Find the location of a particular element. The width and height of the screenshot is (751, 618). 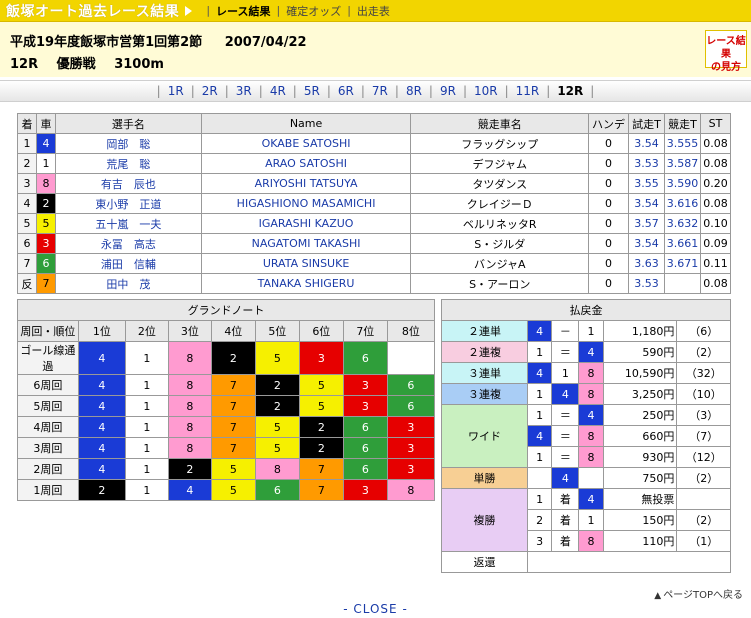

rider-name: 有吉 辰也 is located at coordinates (128, 183).